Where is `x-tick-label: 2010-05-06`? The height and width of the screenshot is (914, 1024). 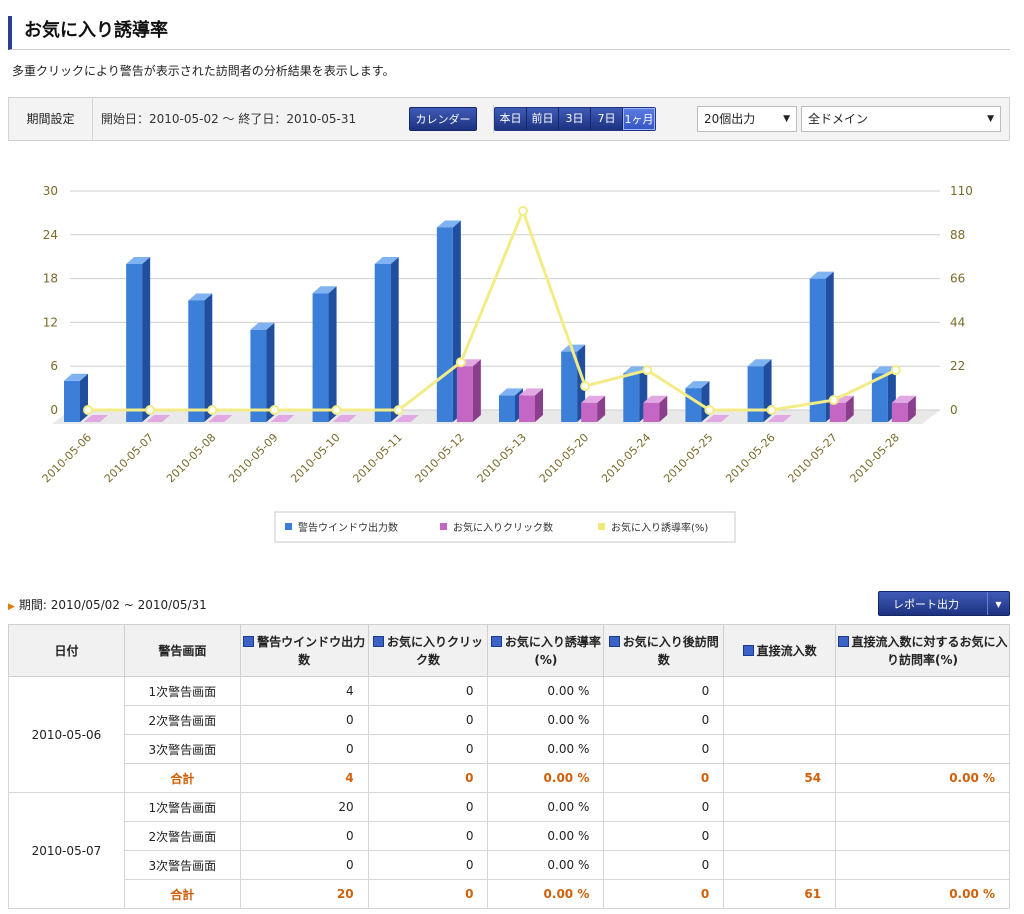 x-tick-label: 2010-05-06 is located at coordinates (67, 458).